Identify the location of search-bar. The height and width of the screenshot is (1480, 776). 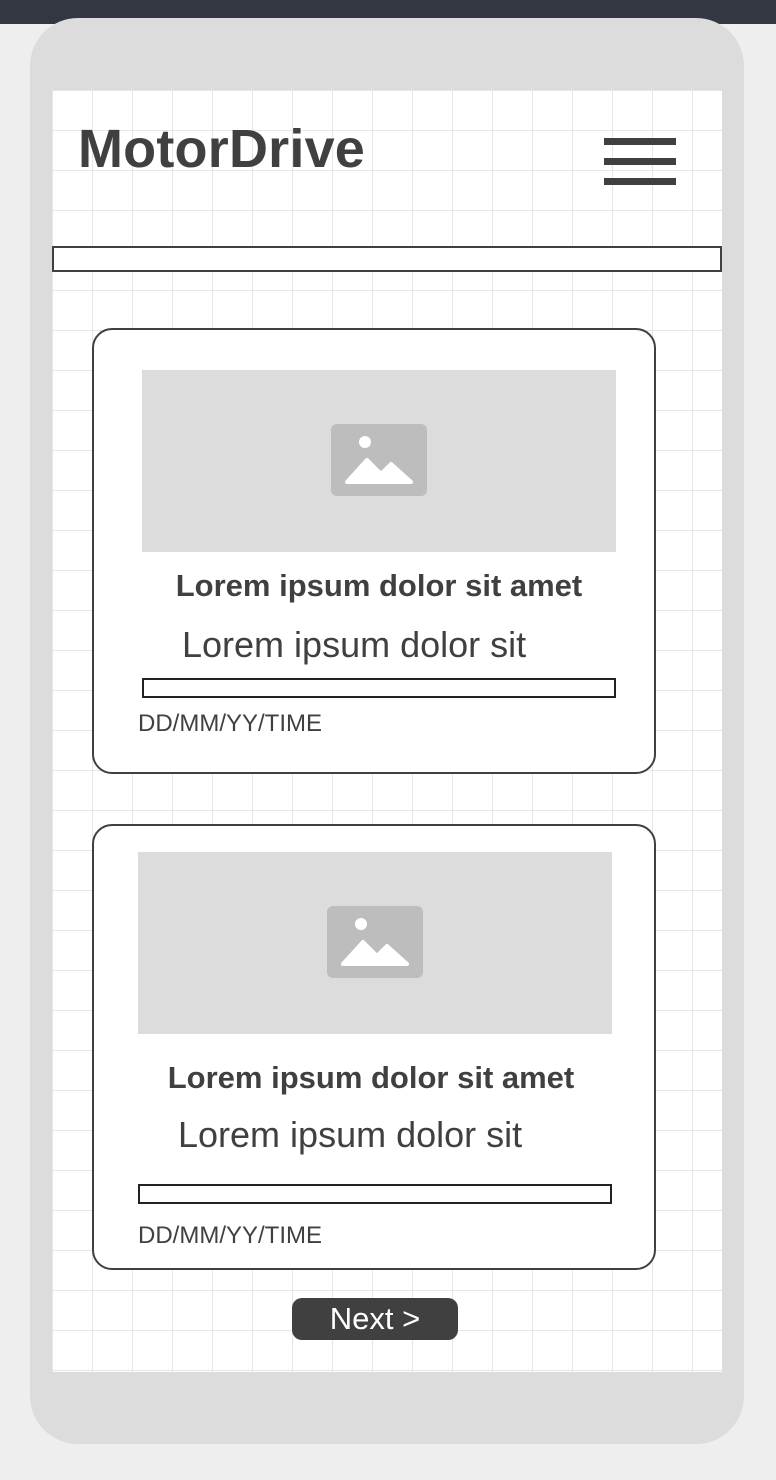
(387, 259).